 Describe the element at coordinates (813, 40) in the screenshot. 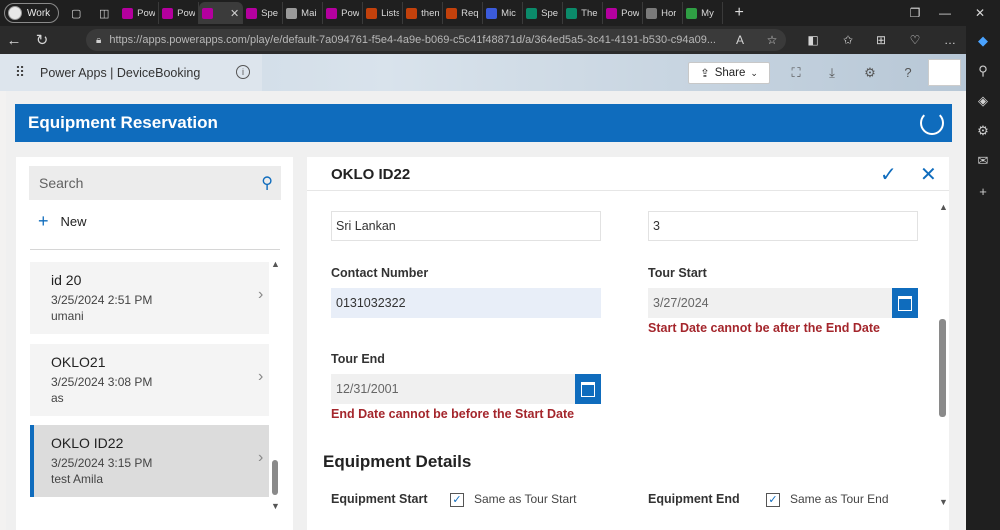

I see `split-screen-icon: ◧` at that location.